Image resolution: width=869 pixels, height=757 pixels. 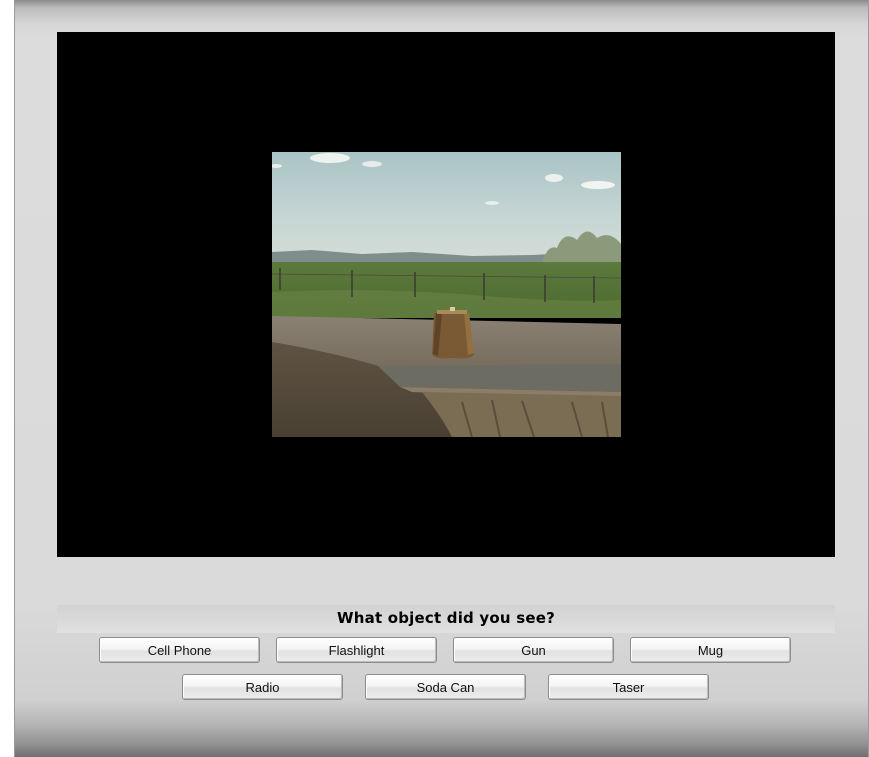 What do you see at coordinates (179, 650) in the screenshot?
I see `answer-button-cell-phone: Cell Phone` at bounding box center [179, 650].